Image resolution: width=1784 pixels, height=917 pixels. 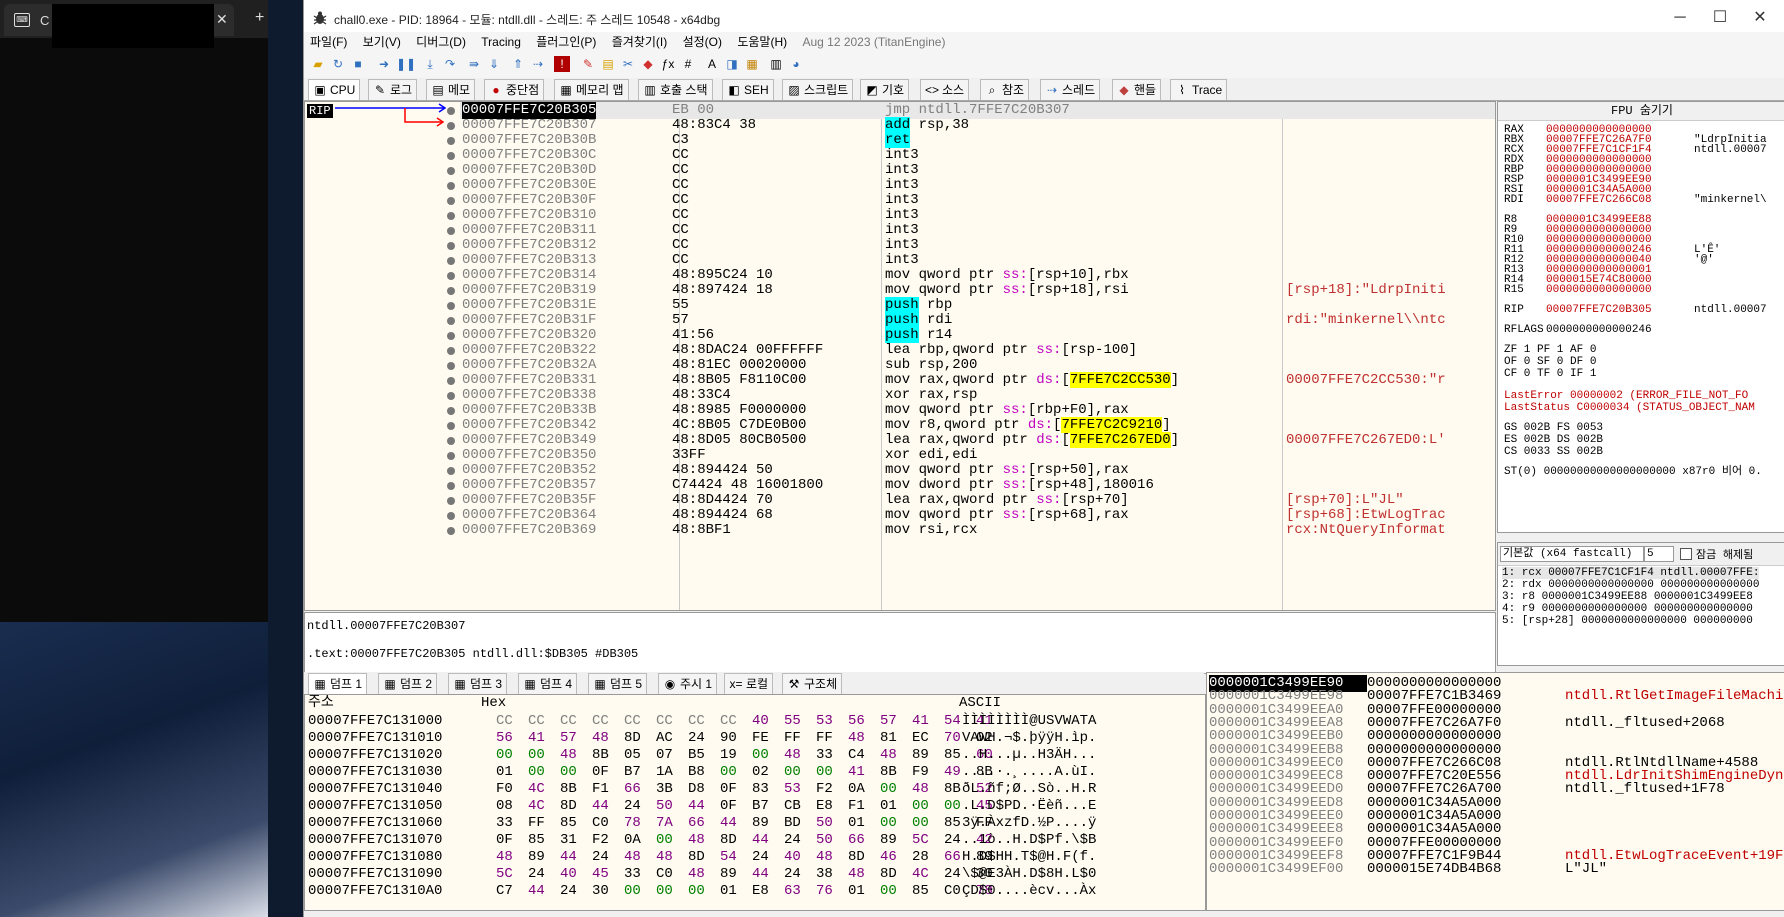 I want to click on menu-tracing: Tracing, so click(x=501, y=42).